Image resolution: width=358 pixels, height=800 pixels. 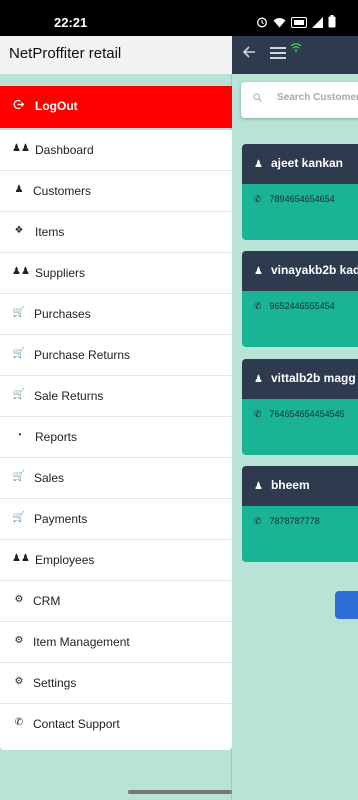 I want to click on status-icons, so click(x=296, y=24).